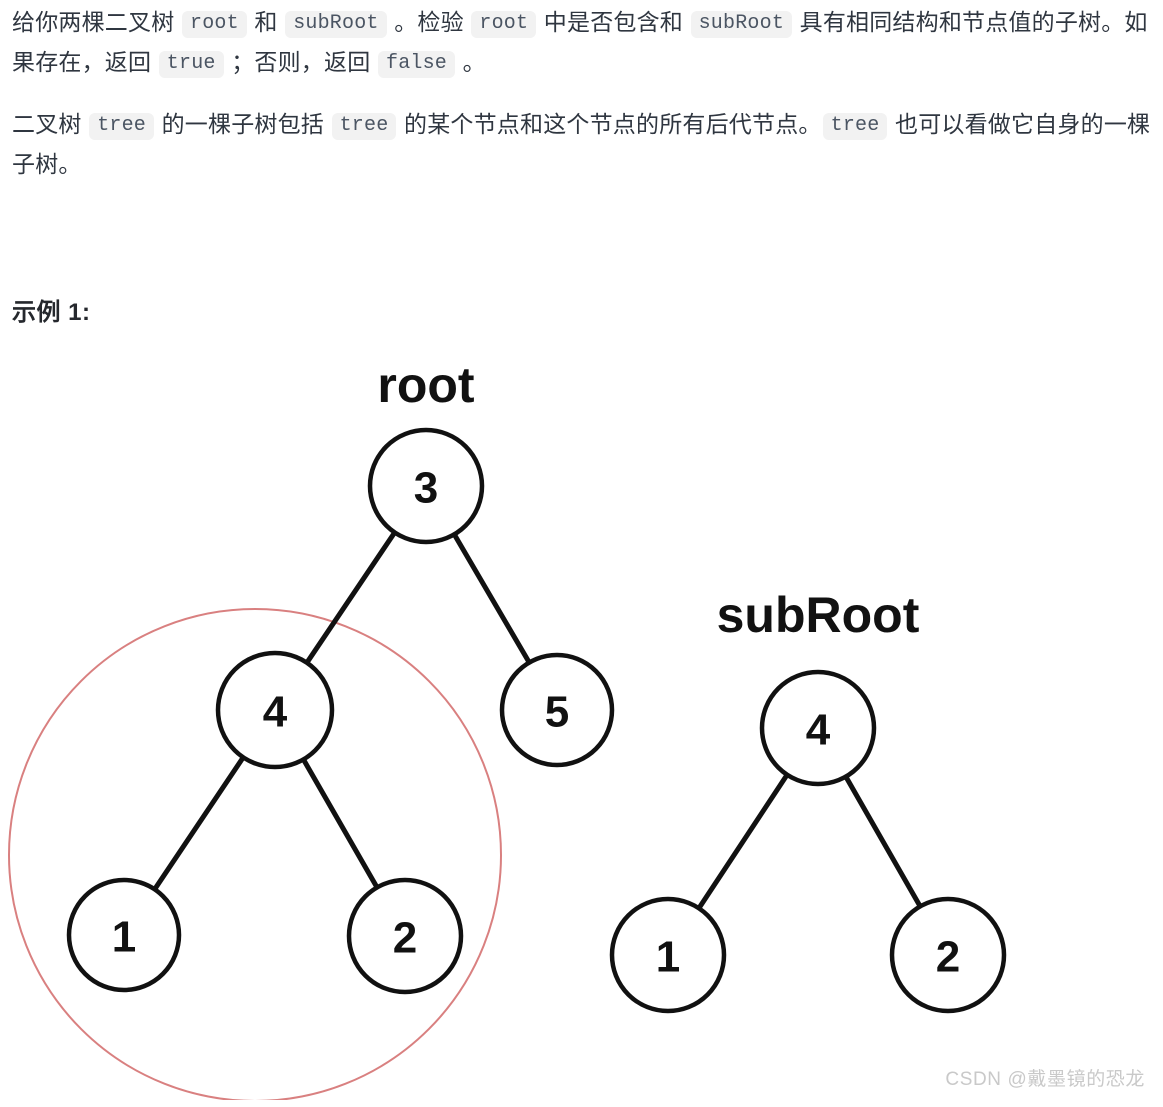  What do you see at coordinates (300, 62) in the screenshot?
I see `text-segment: ；否则，返回` at bounding box center [300, 62].